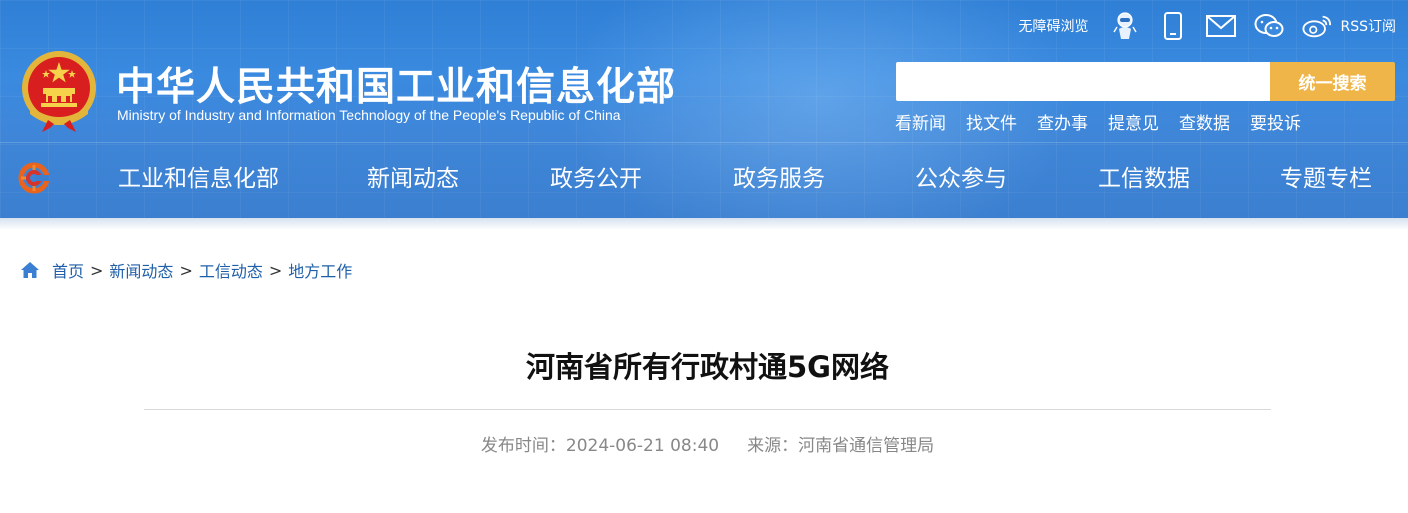 Image resolution: width=1408 pixels, height=513 pixels. I want to click on quick-link-news: 看新闻, so click(920, 121).